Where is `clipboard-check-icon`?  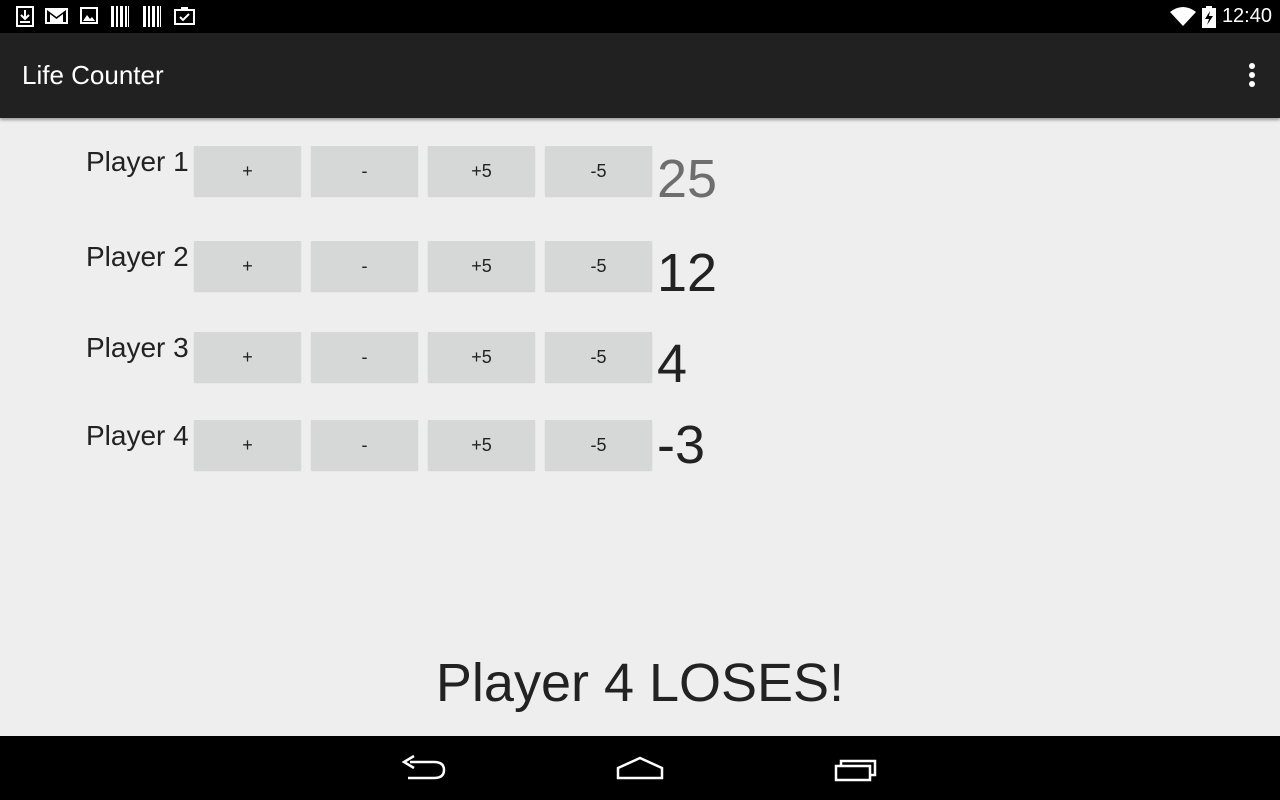 clipboard-check-icon is located at coordinates (184, 16).